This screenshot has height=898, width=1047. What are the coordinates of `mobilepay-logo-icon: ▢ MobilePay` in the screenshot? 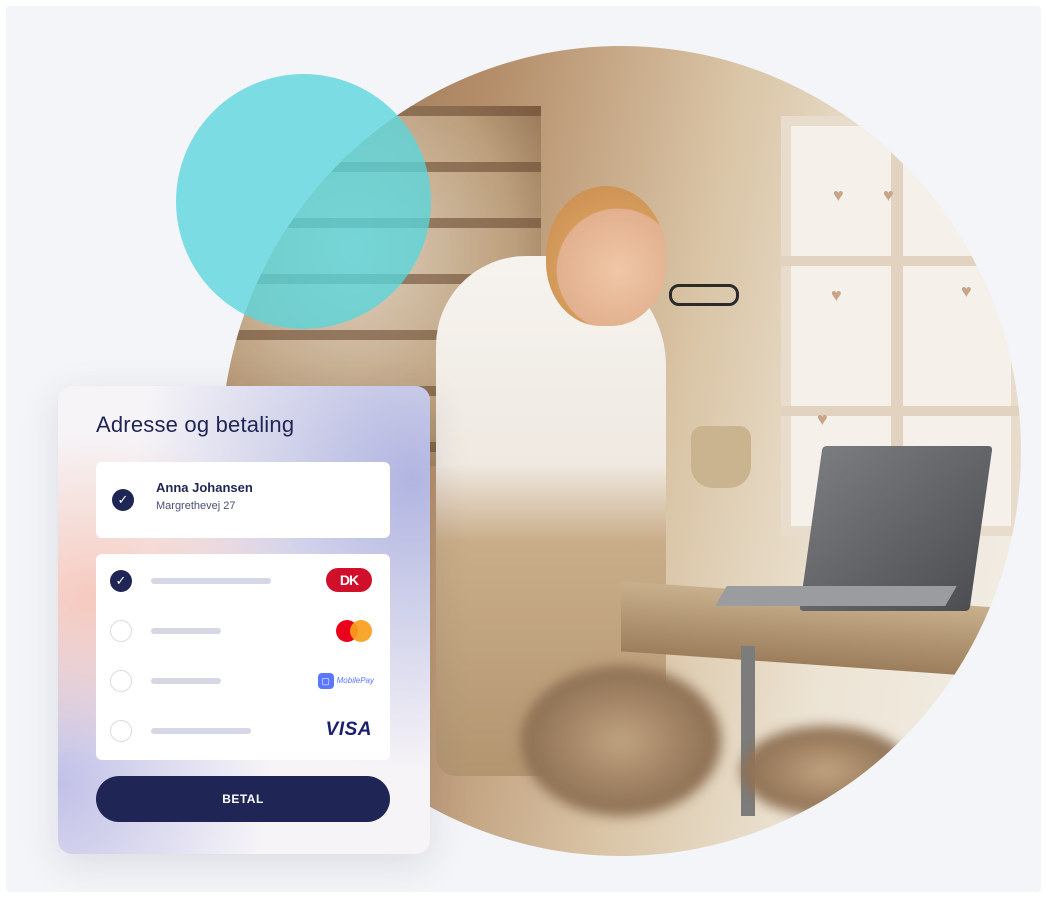 It's located at (345, 681).